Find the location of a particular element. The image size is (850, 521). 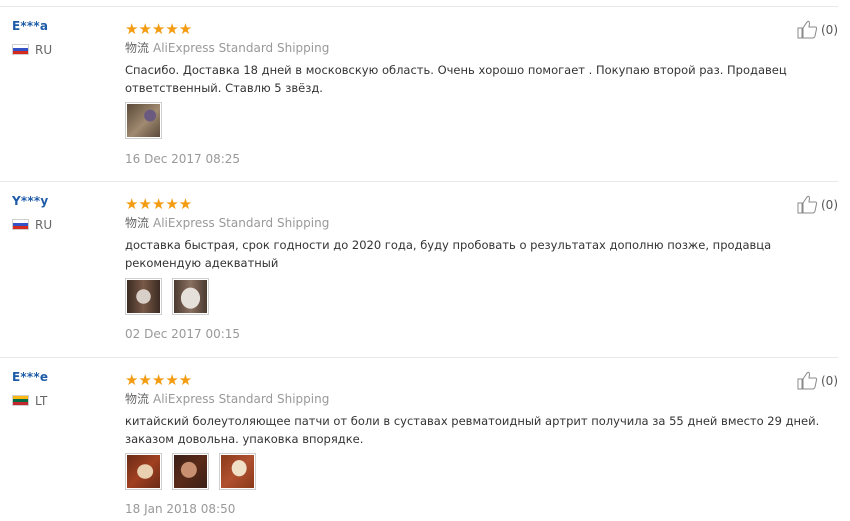

reviewer-name: Y***y is located at coordinates (30, 201).